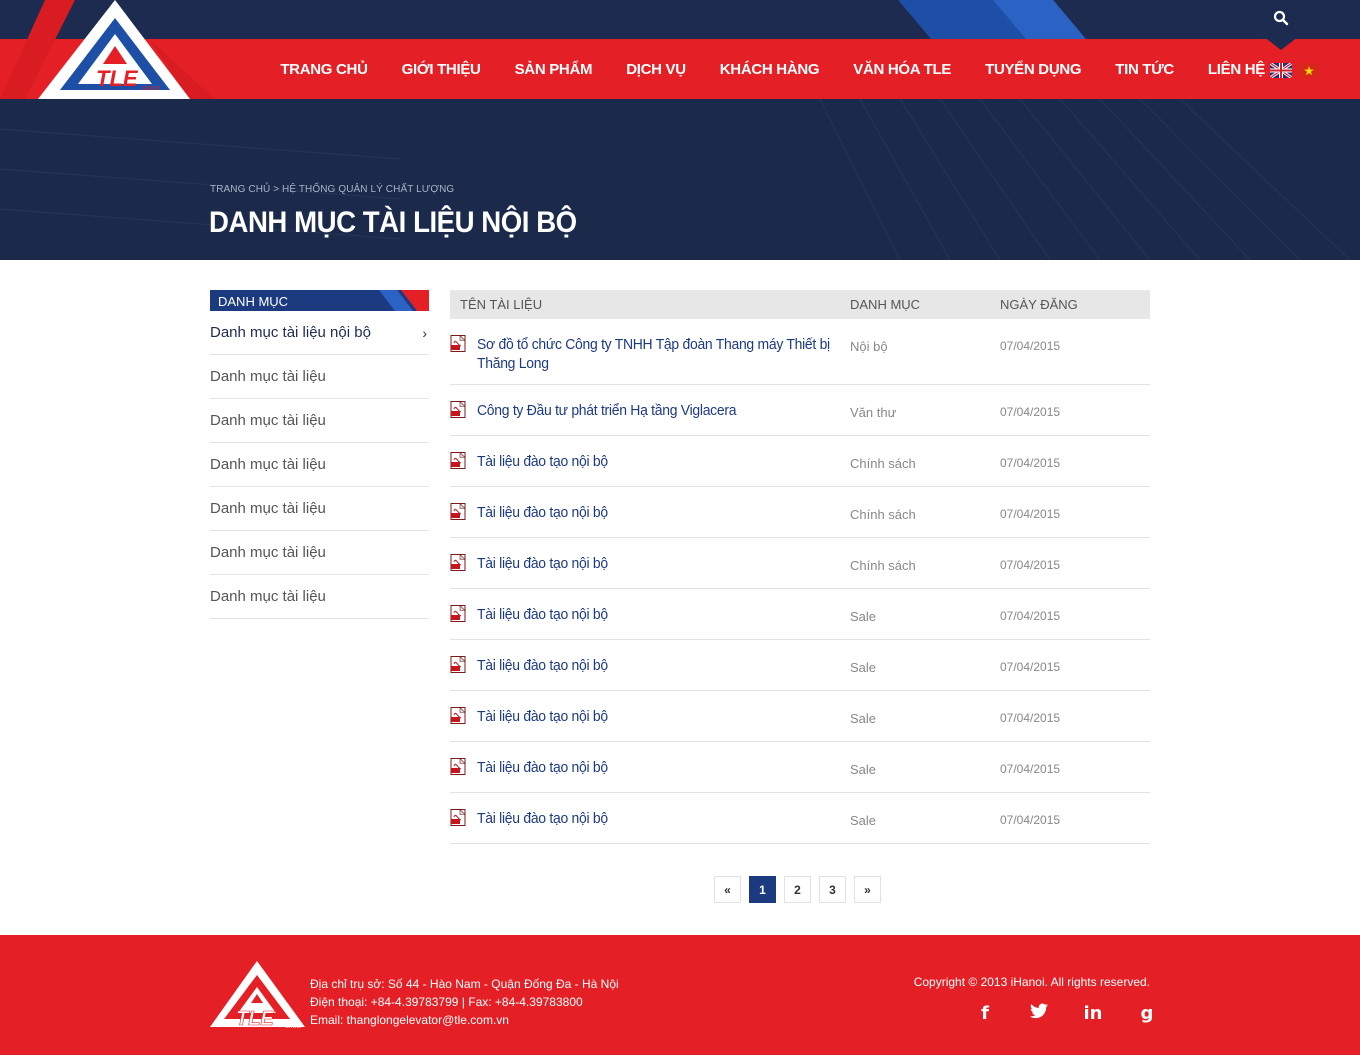  What do you see at coordinates (869, 346) in the screenshot?
I see `document-category: Nội bộ` at bounding box center [869, 346].